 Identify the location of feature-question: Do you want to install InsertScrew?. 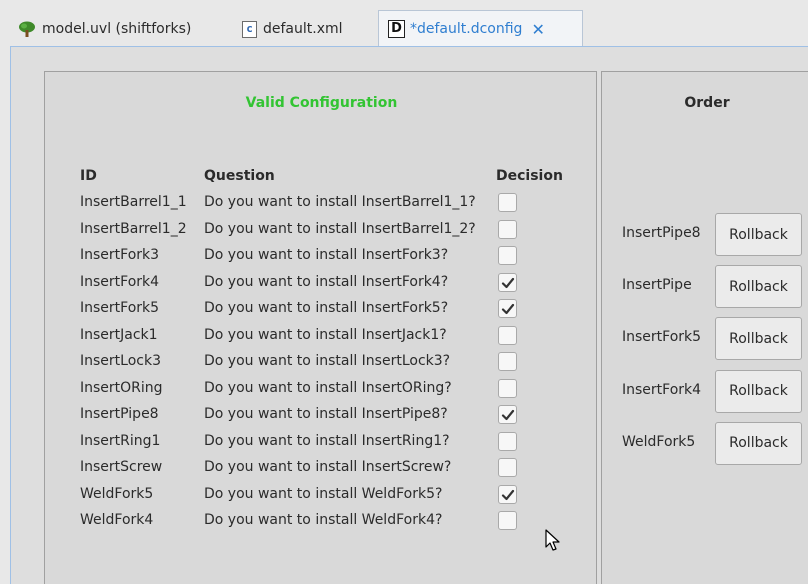
(328, 467).